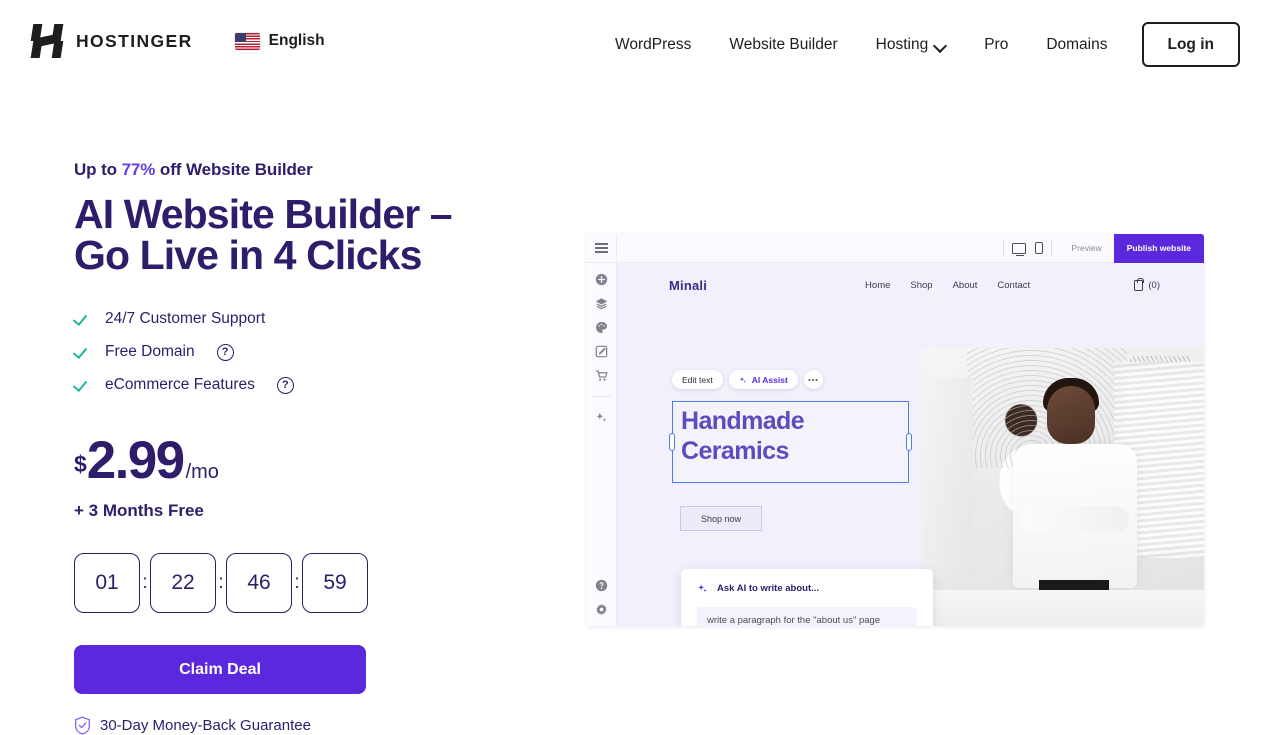  I want to click on feature-item-ecommerce: eCommerce Features ?, so click(309, 385).